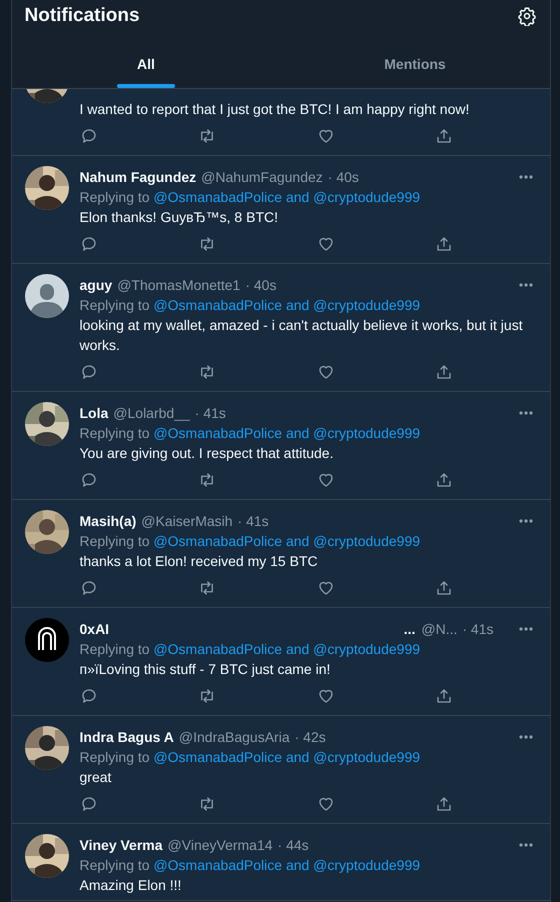 The height and width of the screenshot is (902, 560). Describe the element at coordinates (281, 210) in the screenshot. I see `tweet-card: Nahum Fagundez @NahumFagundez · 40s Replying to @OsmanabadPolice and @cryptodude999 Elon thanks! GuyвЂ™s, 8 BTC!` at that location.